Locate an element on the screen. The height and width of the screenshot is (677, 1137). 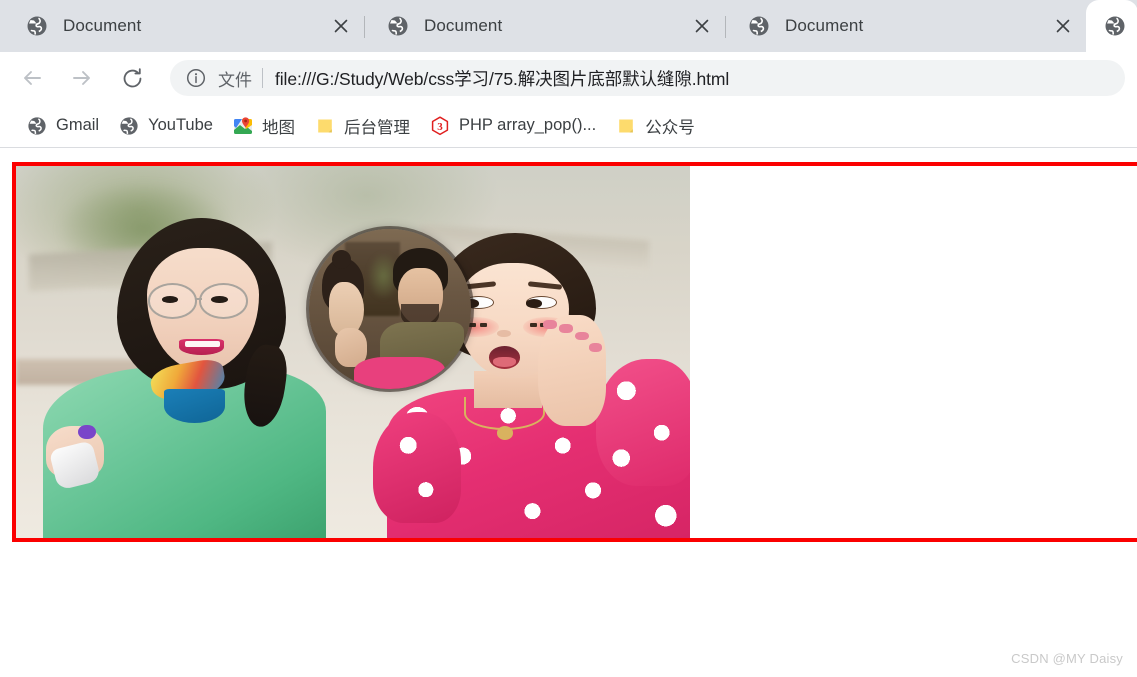
svg-text: 3 is located at coordinates (440, 127).